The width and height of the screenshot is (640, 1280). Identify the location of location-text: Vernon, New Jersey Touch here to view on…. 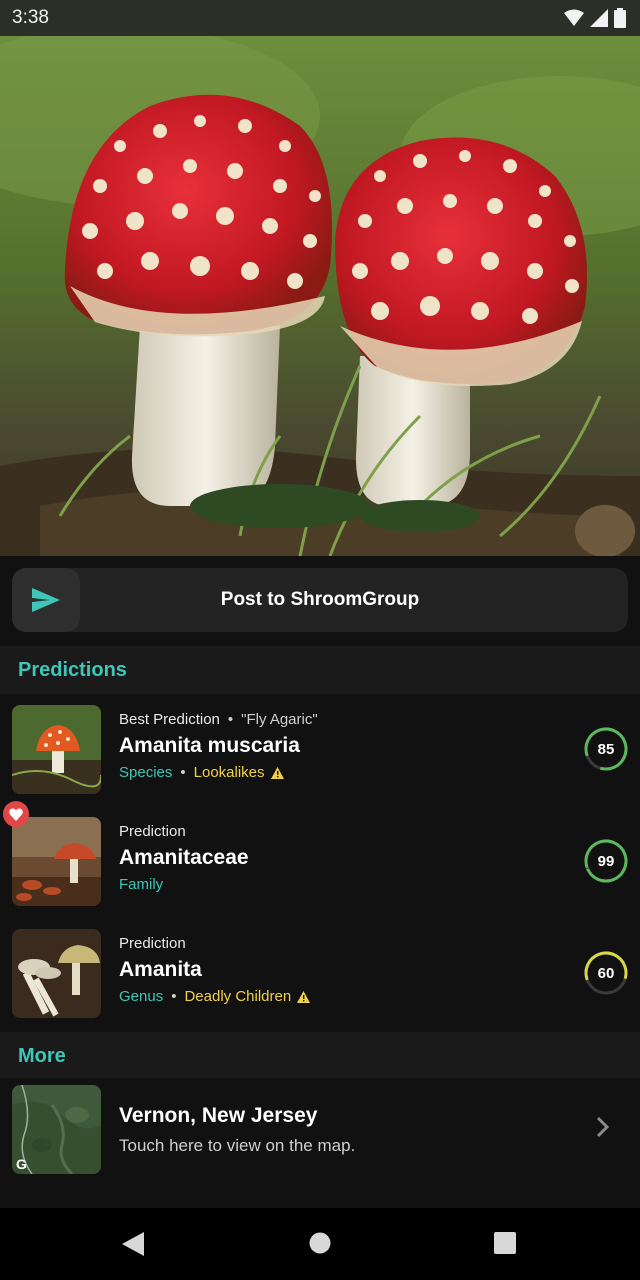
(237, 1130).